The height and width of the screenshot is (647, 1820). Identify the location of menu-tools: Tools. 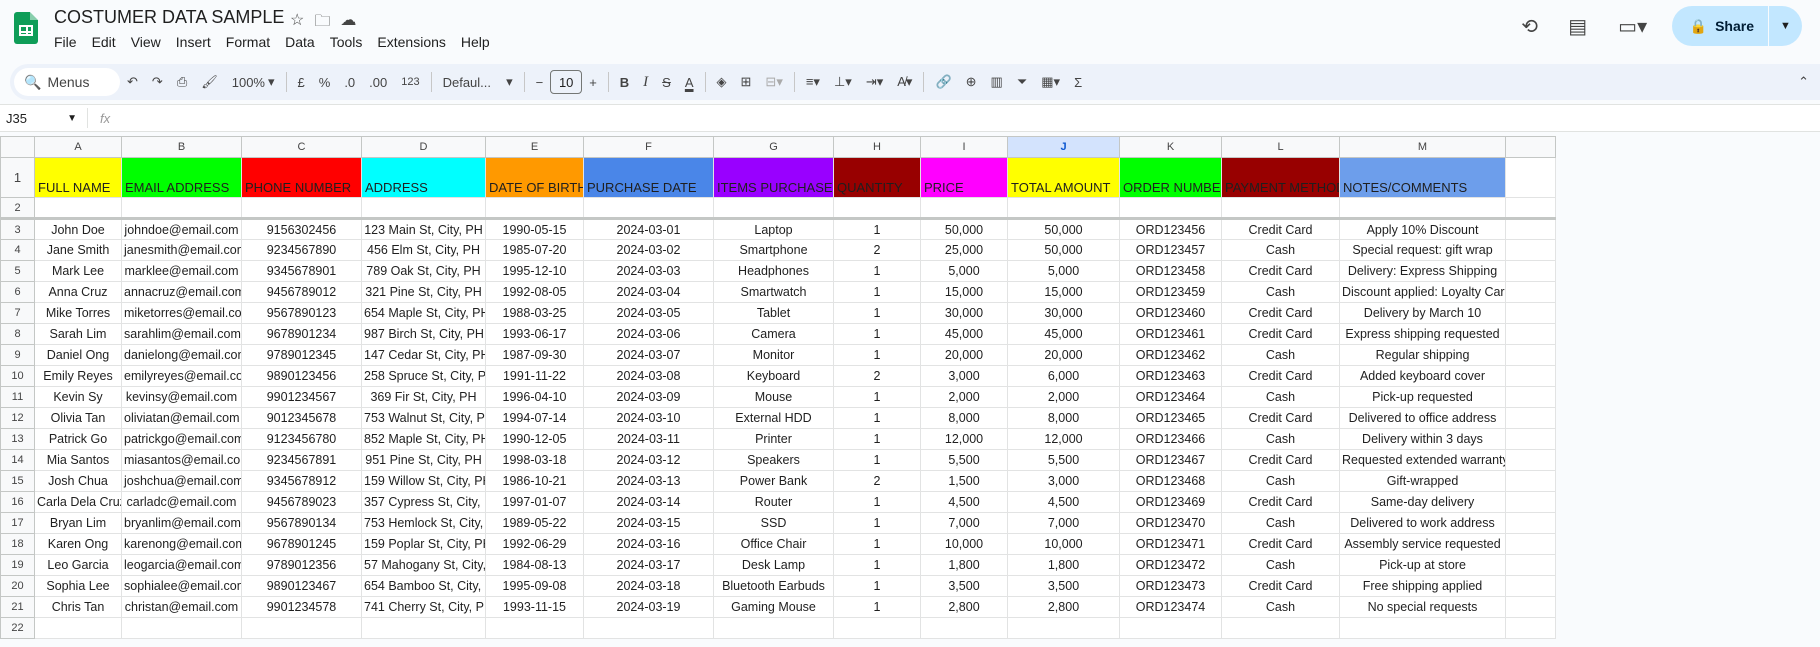
(350, 42).